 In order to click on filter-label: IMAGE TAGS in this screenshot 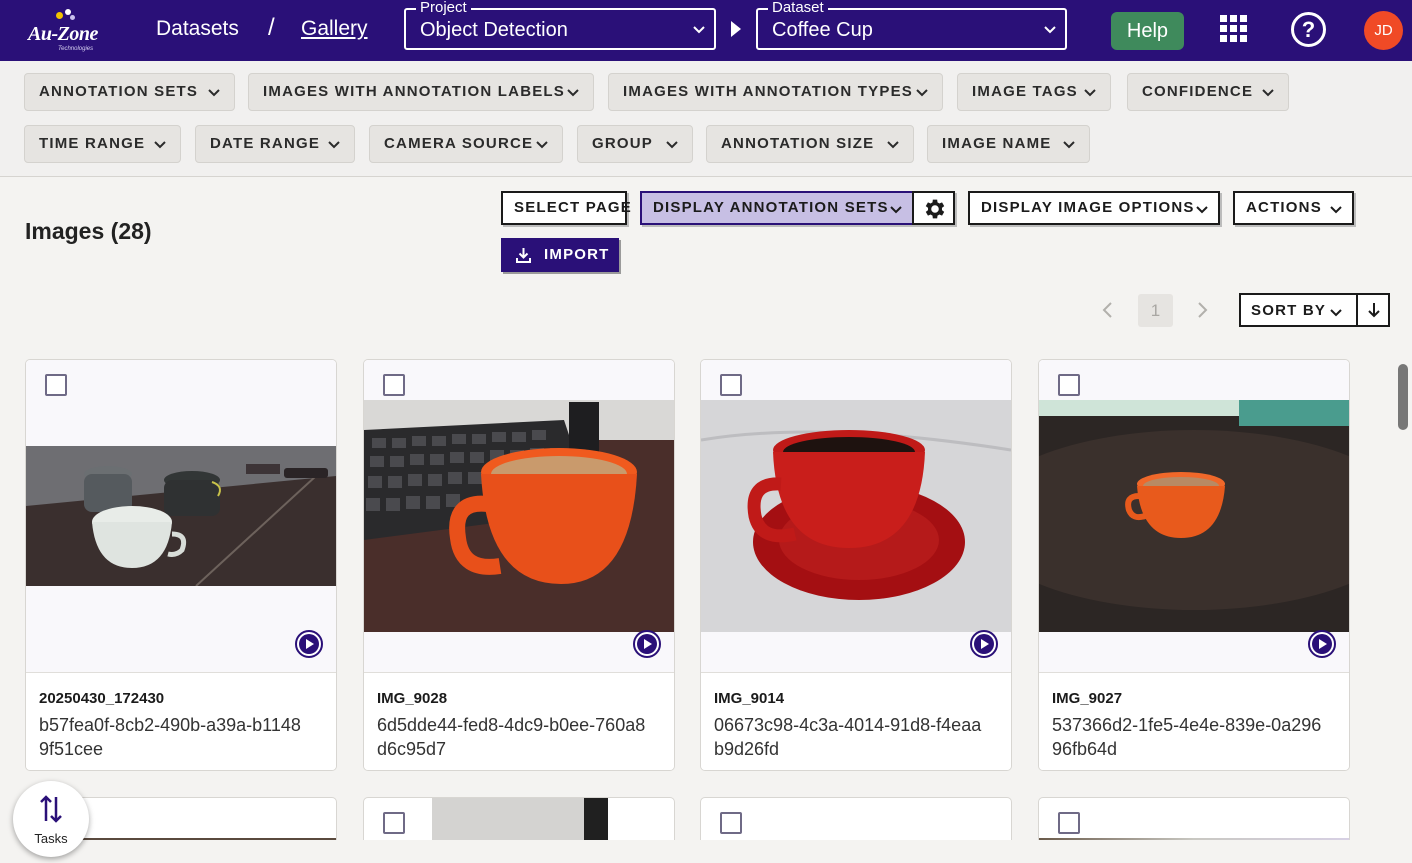, I will do `click(1025, 91)`.